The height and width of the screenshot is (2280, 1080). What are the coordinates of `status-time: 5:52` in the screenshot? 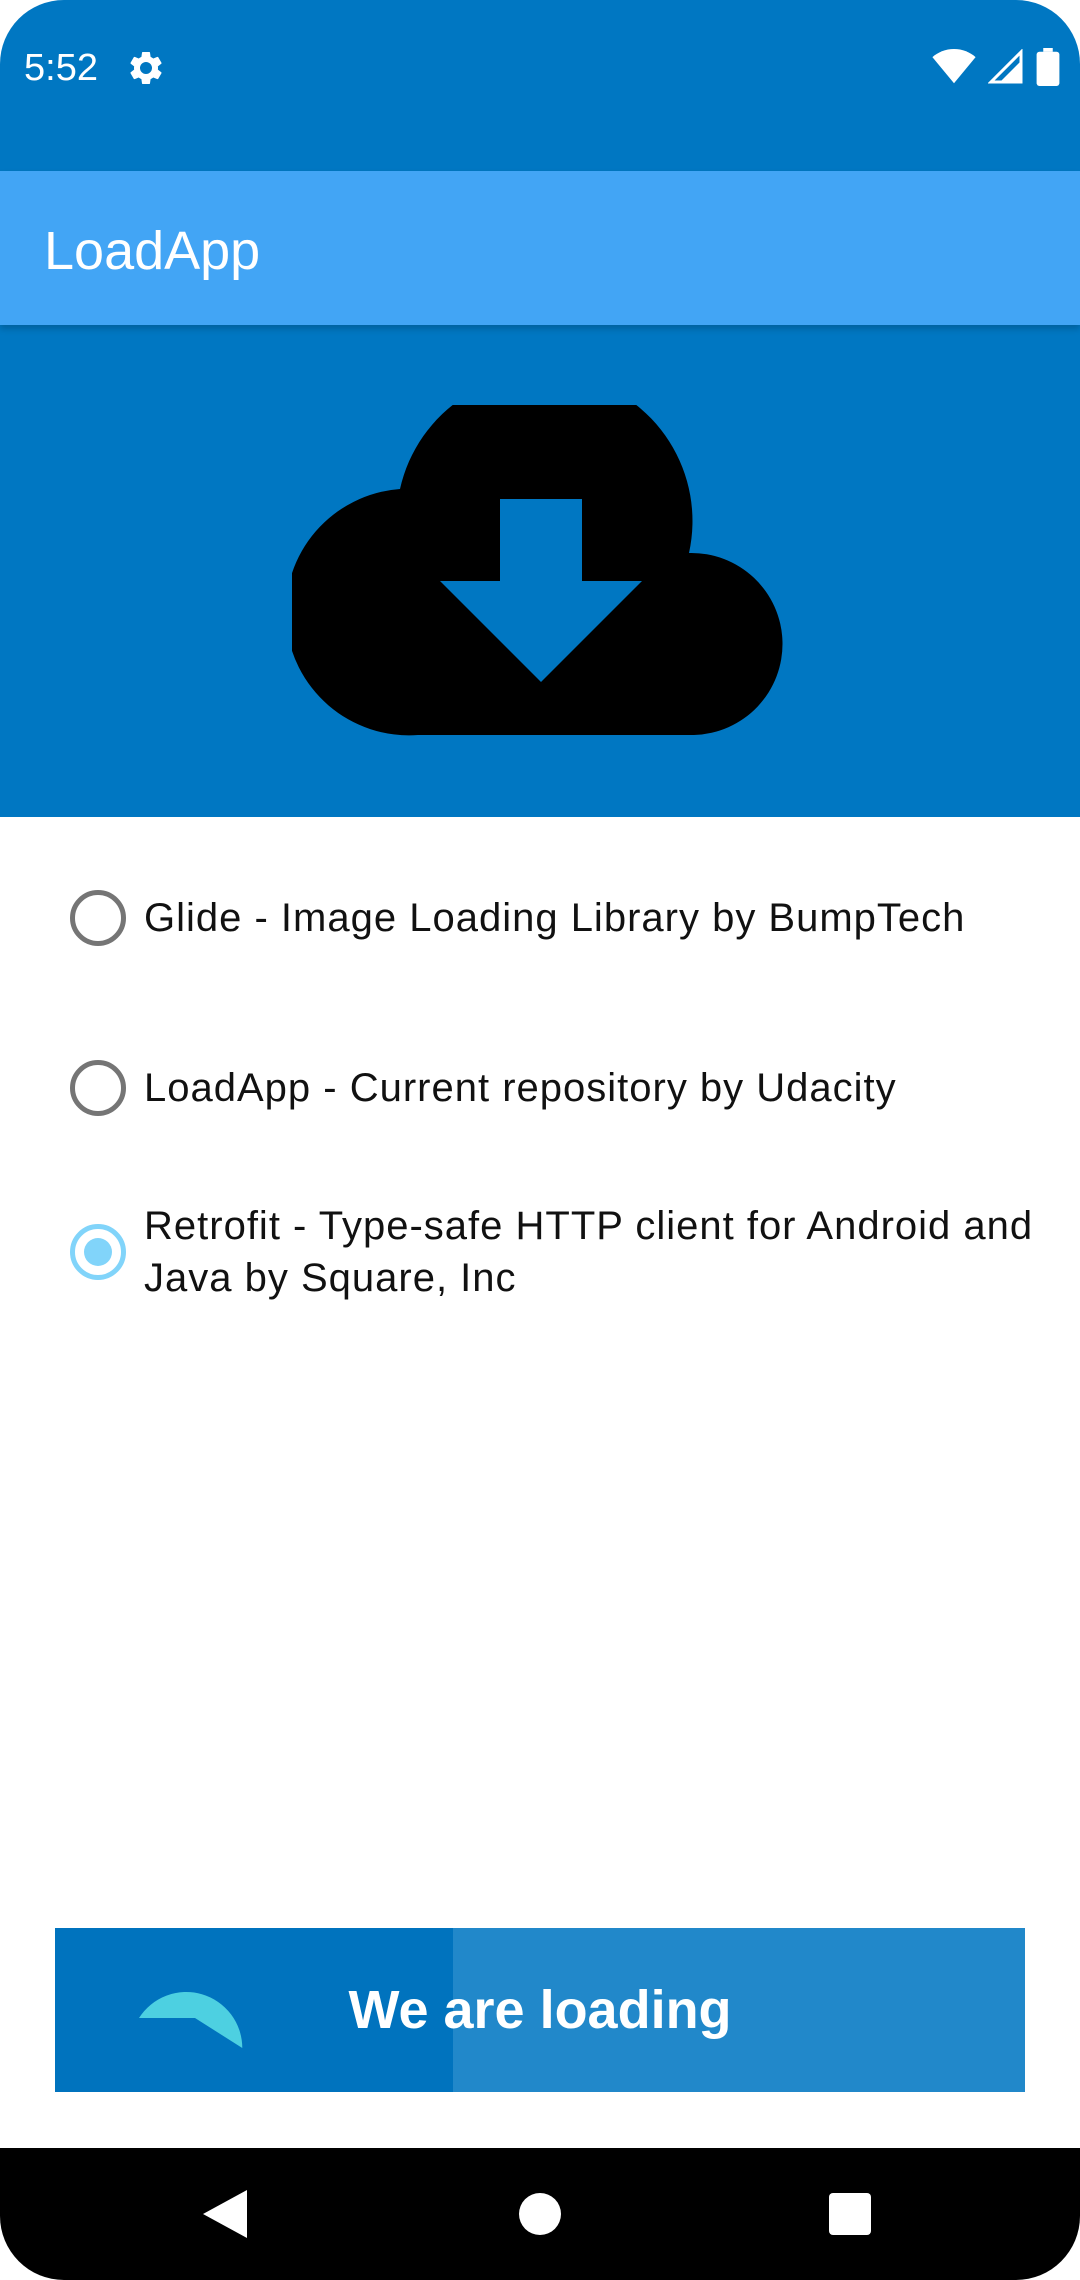 It's located at (61, 68).